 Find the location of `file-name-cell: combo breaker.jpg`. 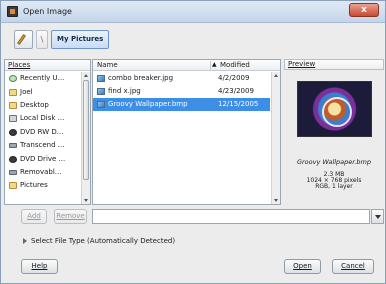

file-name-cell: combo breaker.jpg is located at coordinates (135, 78).